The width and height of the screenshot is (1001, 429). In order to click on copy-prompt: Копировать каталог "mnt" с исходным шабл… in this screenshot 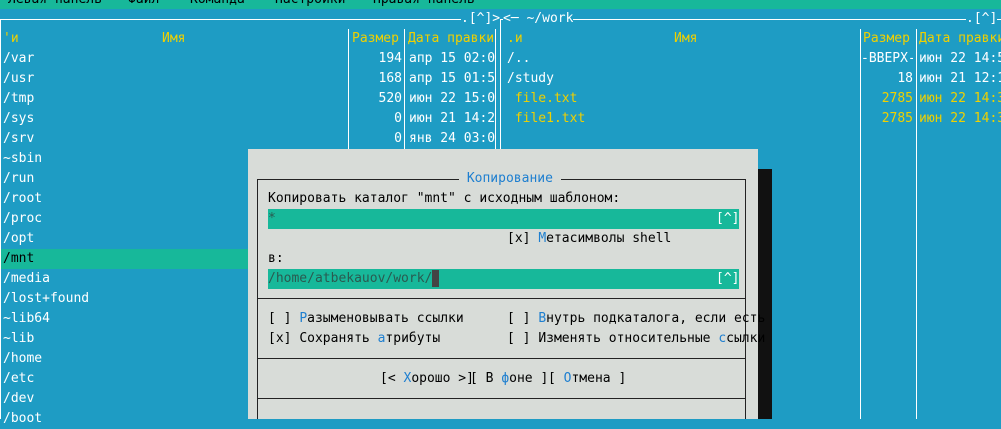, I will do `click(444, 198)`.